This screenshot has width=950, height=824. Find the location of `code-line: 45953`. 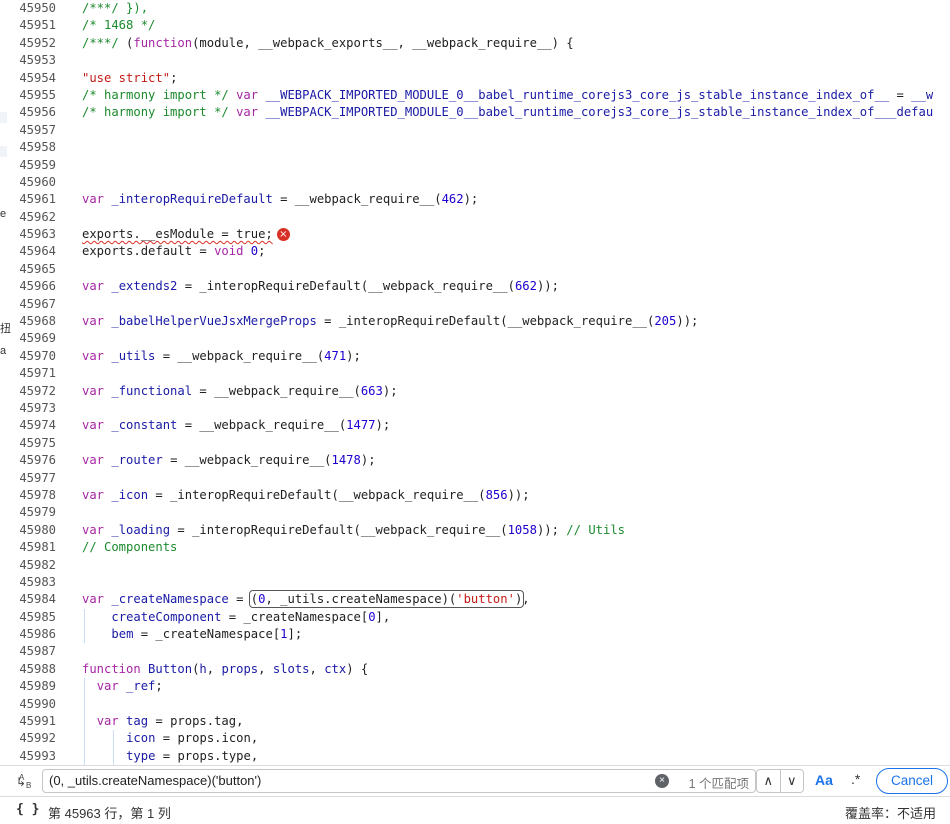

code-line: 45953 is located at coordinates (480, 60).